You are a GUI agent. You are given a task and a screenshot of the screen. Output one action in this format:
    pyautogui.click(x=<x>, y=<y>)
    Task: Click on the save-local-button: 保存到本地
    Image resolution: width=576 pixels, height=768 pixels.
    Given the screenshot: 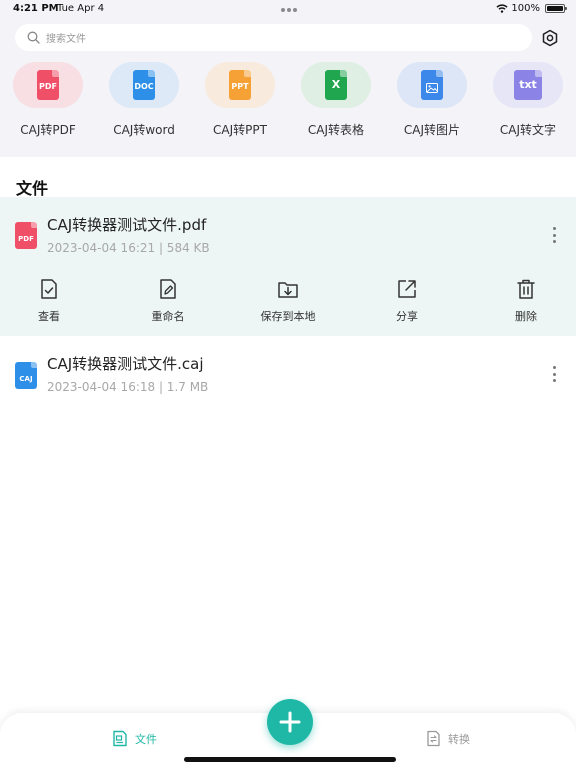 What is the action you would take?
    pyautogui.click(x=288, y=301)
    